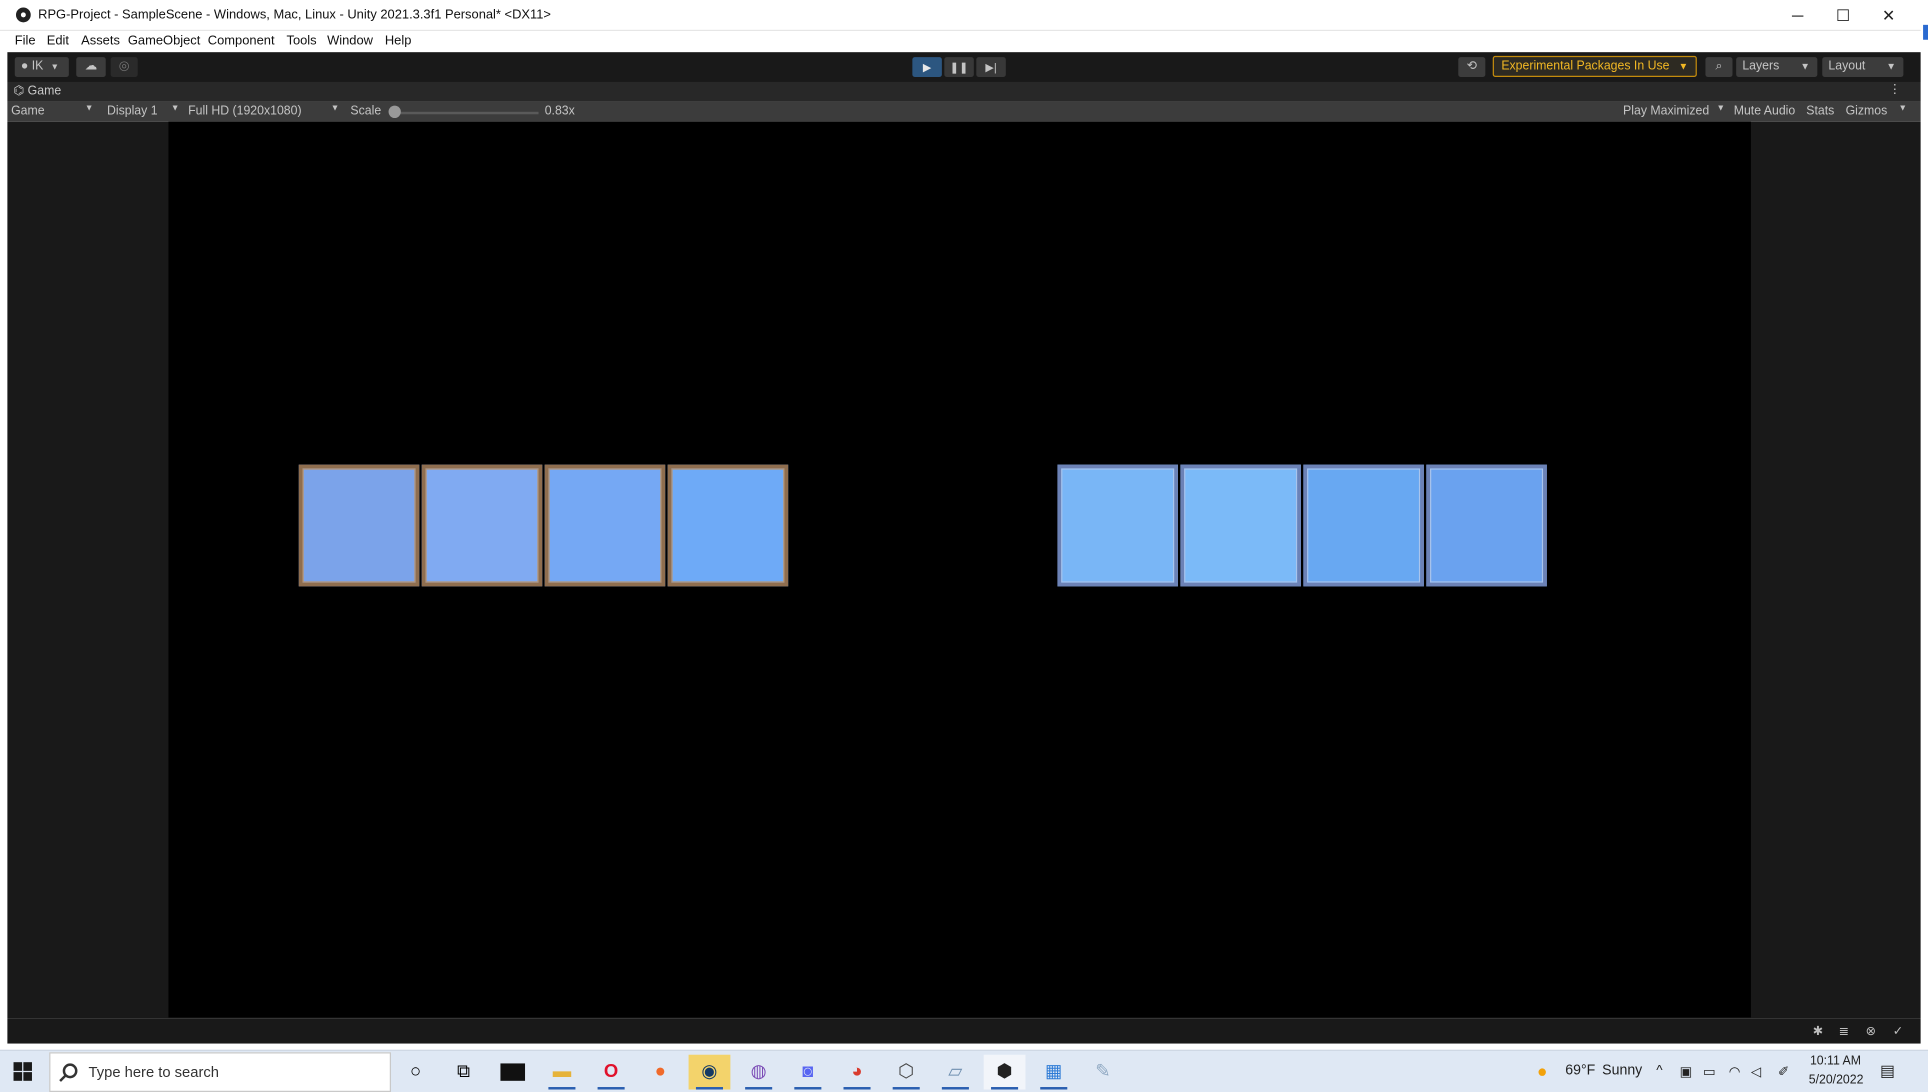 This screenshot has width=1928, height=1092. I want to click on search-icon: ⌕, so click(1719, 66).